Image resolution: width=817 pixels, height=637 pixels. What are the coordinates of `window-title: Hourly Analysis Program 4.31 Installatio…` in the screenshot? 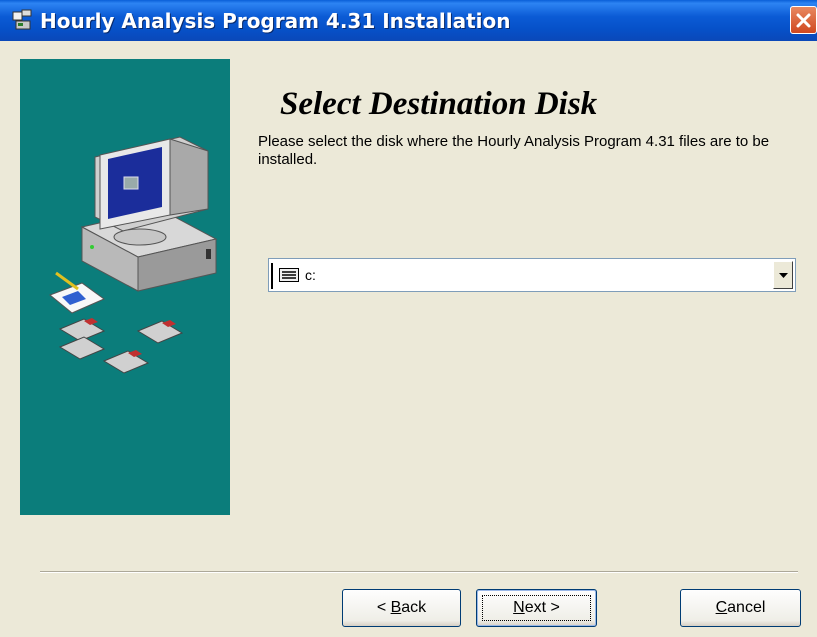 It's located at (275, 21).